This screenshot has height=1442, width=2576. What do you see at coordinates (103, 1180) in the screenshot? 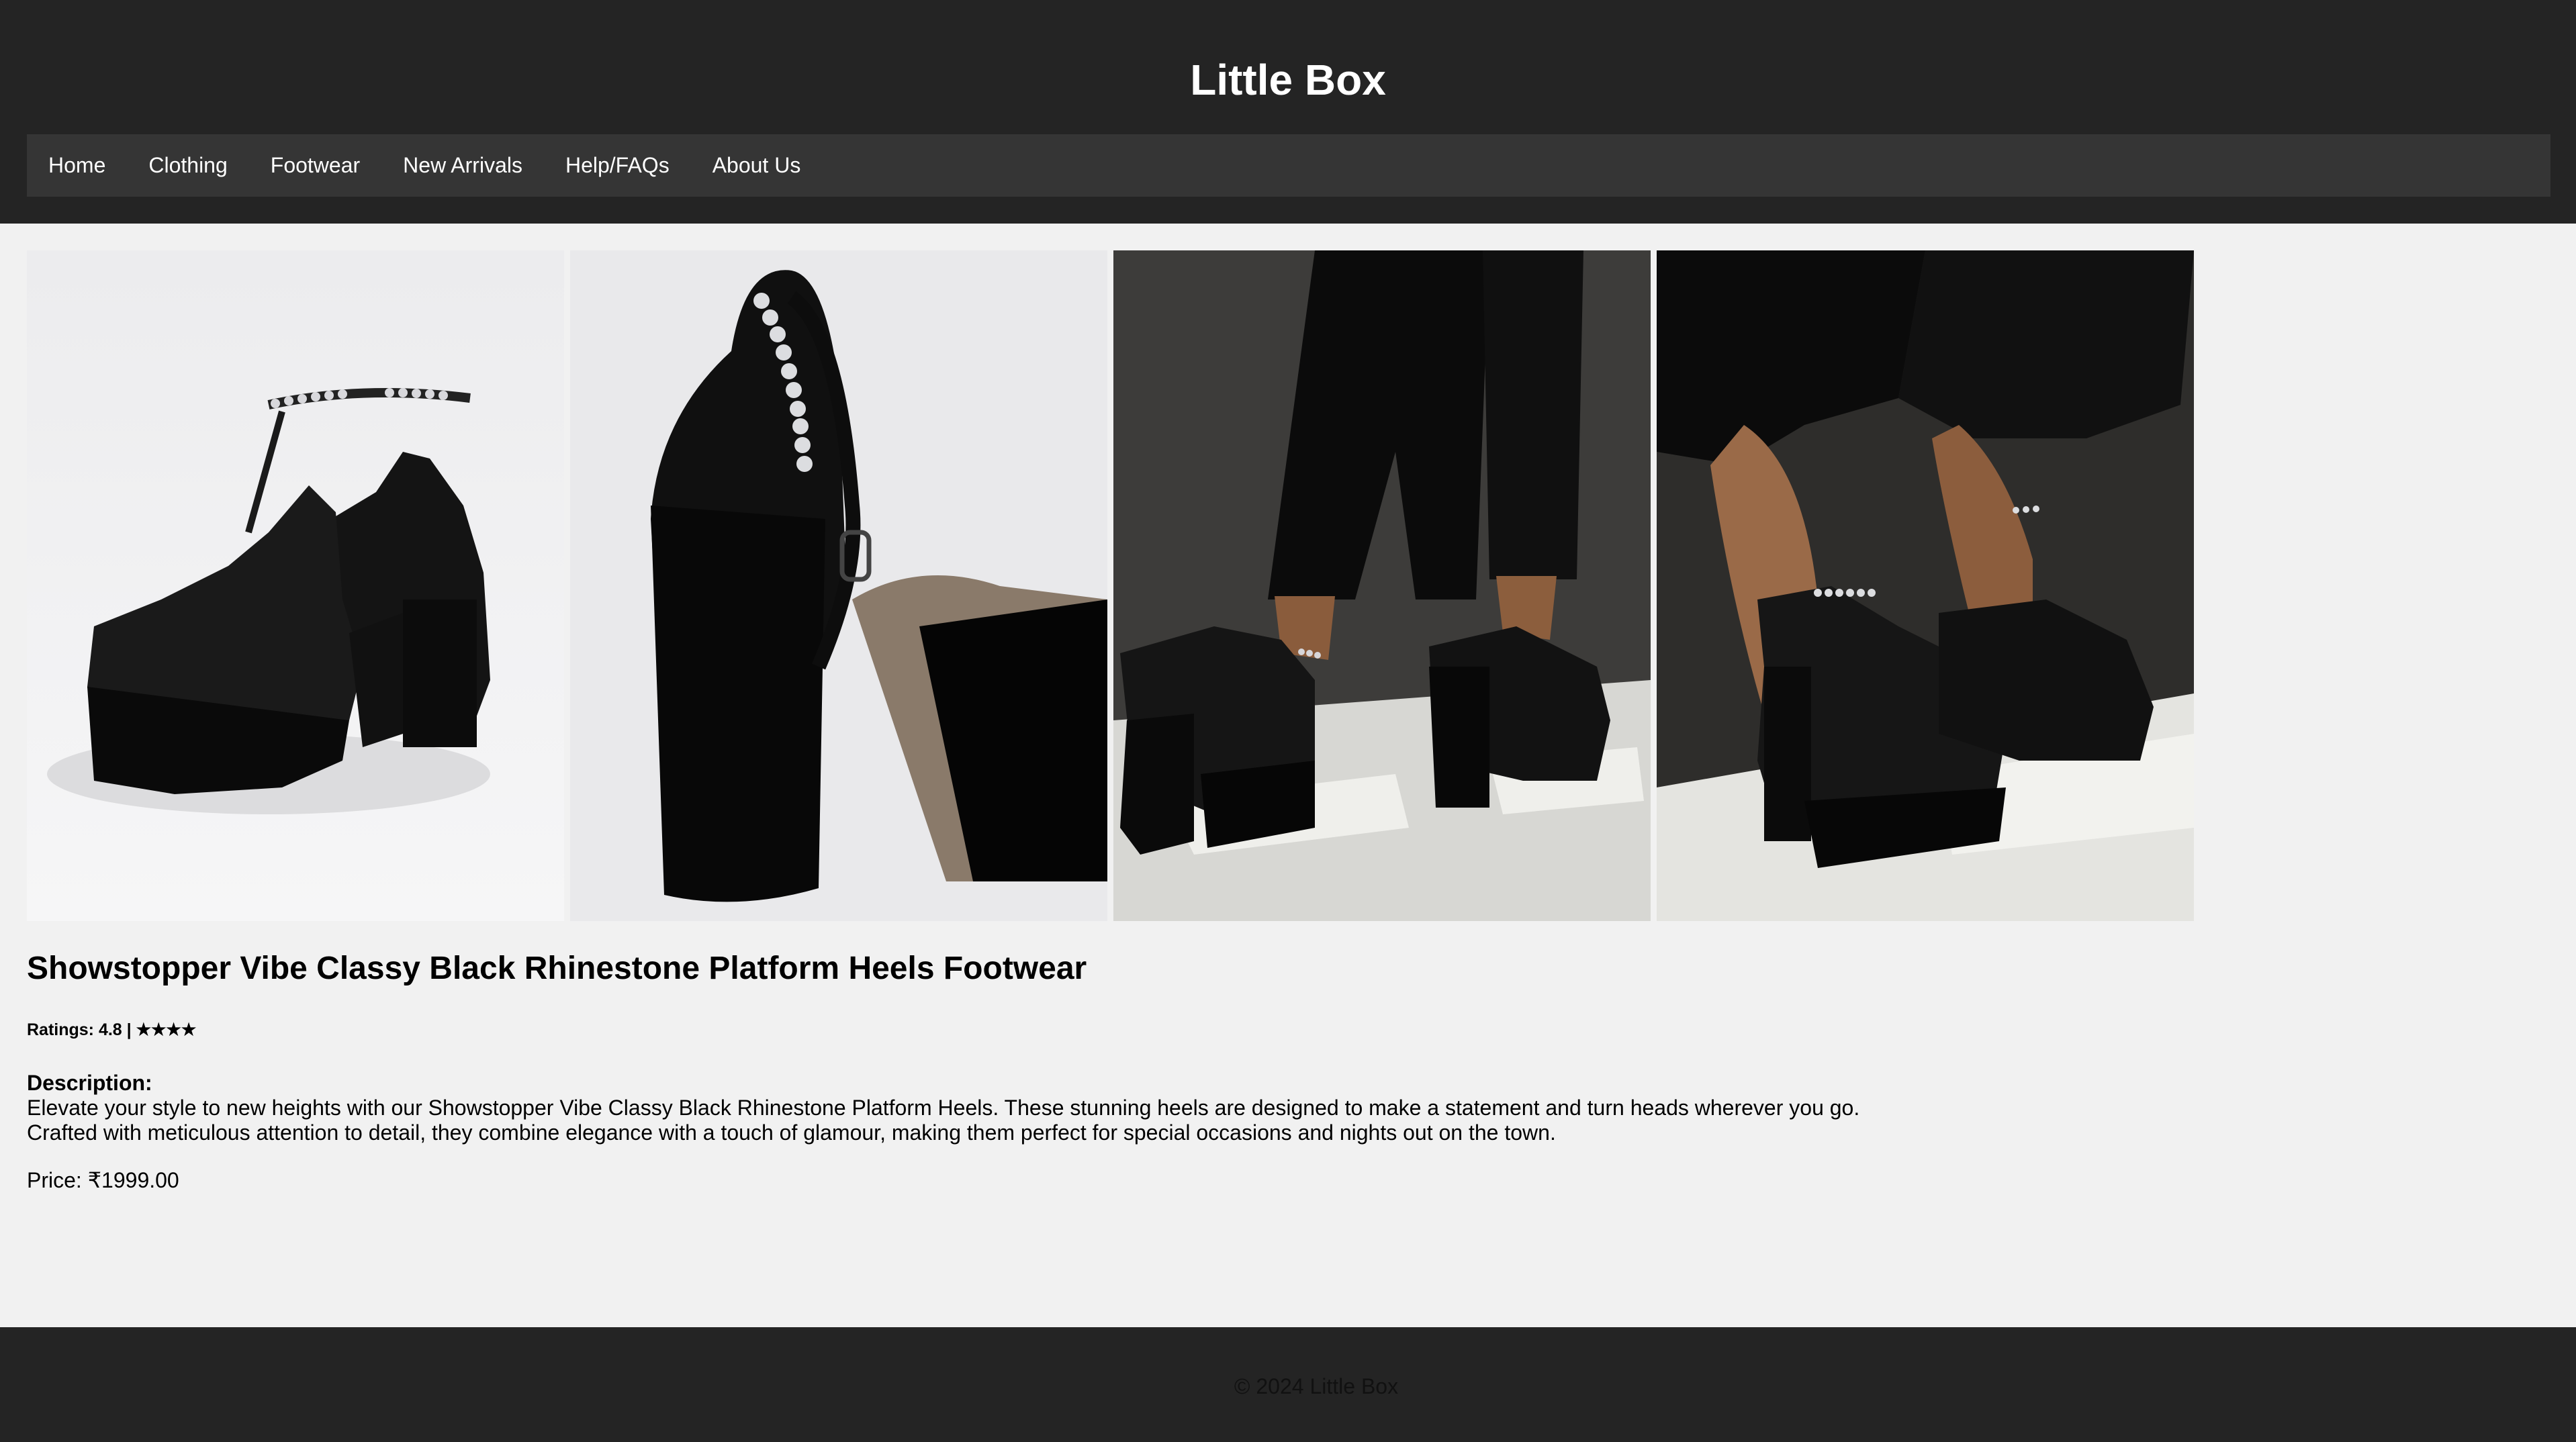
I see `product-price: Price: ₹1999.00` at bounding box center [103, 1180].